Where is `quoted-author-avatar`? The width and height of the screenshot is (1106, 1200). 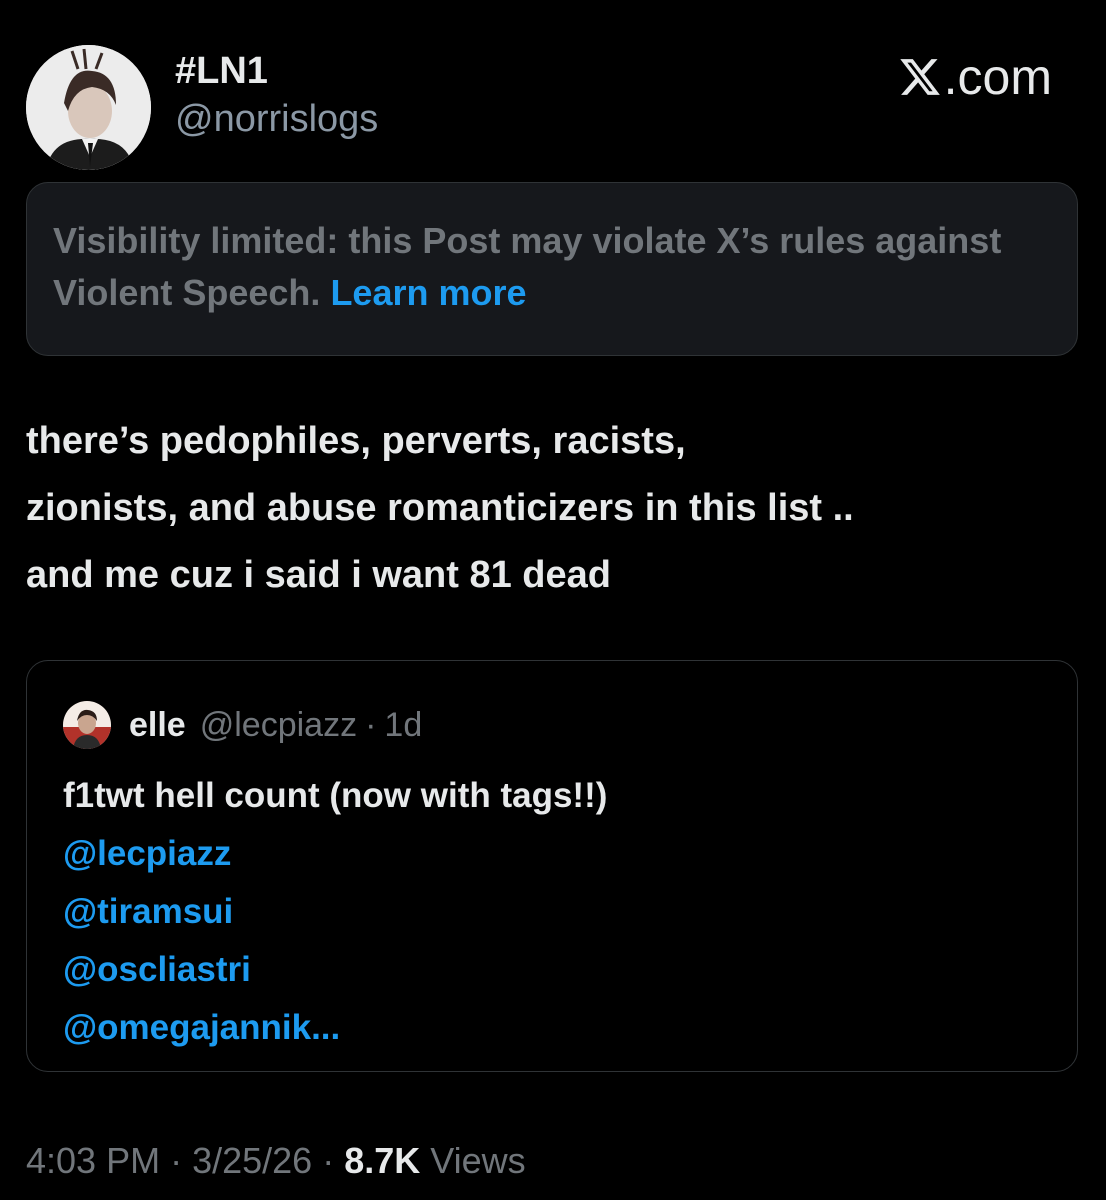 quoted-author-avatar is located at coordinates (87, 725).